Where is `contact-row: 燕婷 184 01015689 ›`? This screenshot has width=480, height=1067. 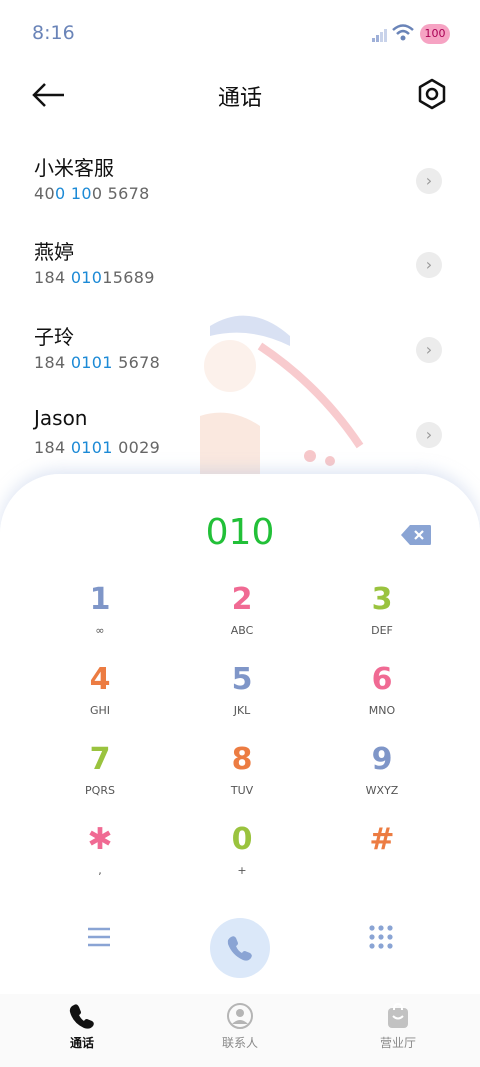
contact-row: 燕婷 184 01015689 › is located at coordinates (240, 276).